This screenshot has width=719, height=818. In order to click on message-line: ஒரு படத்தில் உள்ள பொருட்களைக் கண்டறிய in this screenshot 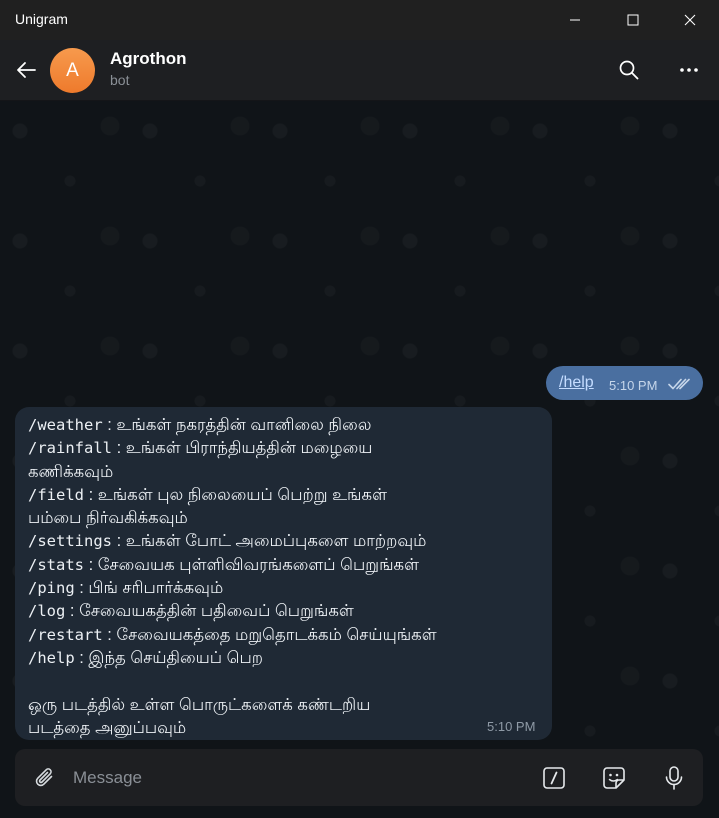, I will do `click(288, 705)`.